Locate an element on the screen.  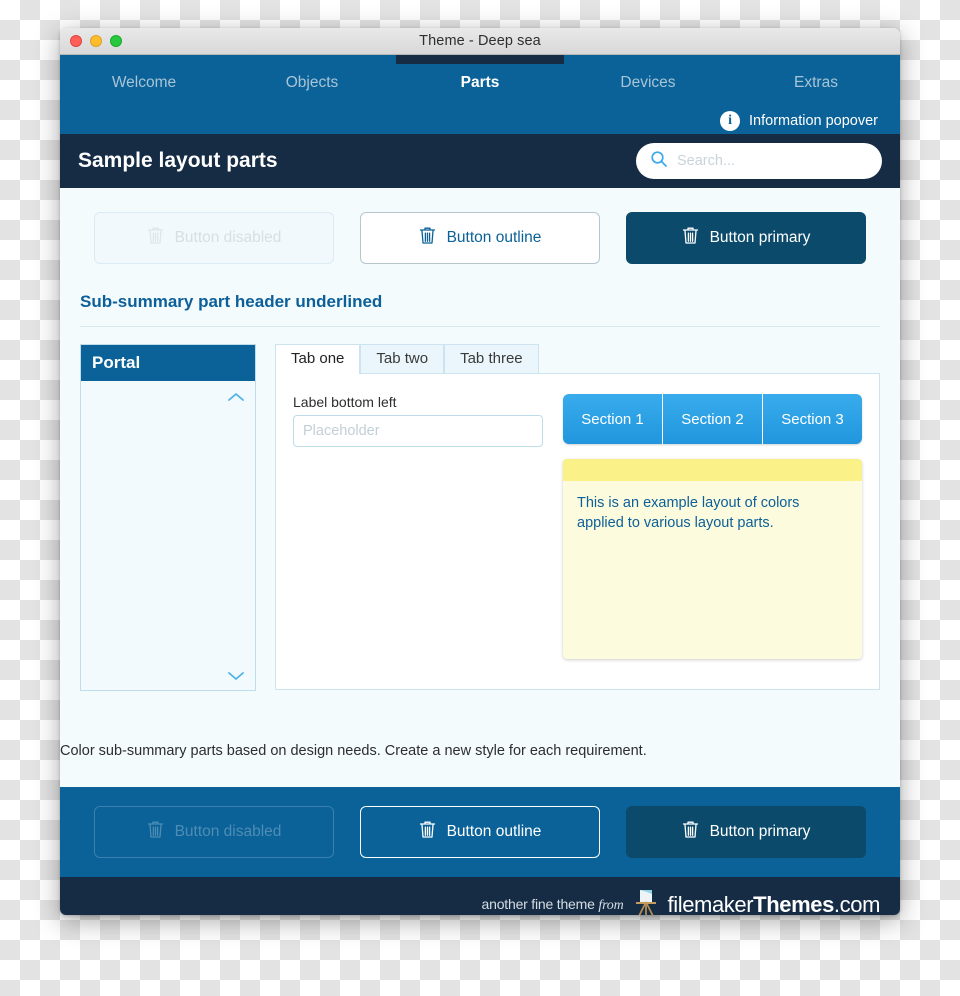
placeholder-field is located at coordinates (418, 431).